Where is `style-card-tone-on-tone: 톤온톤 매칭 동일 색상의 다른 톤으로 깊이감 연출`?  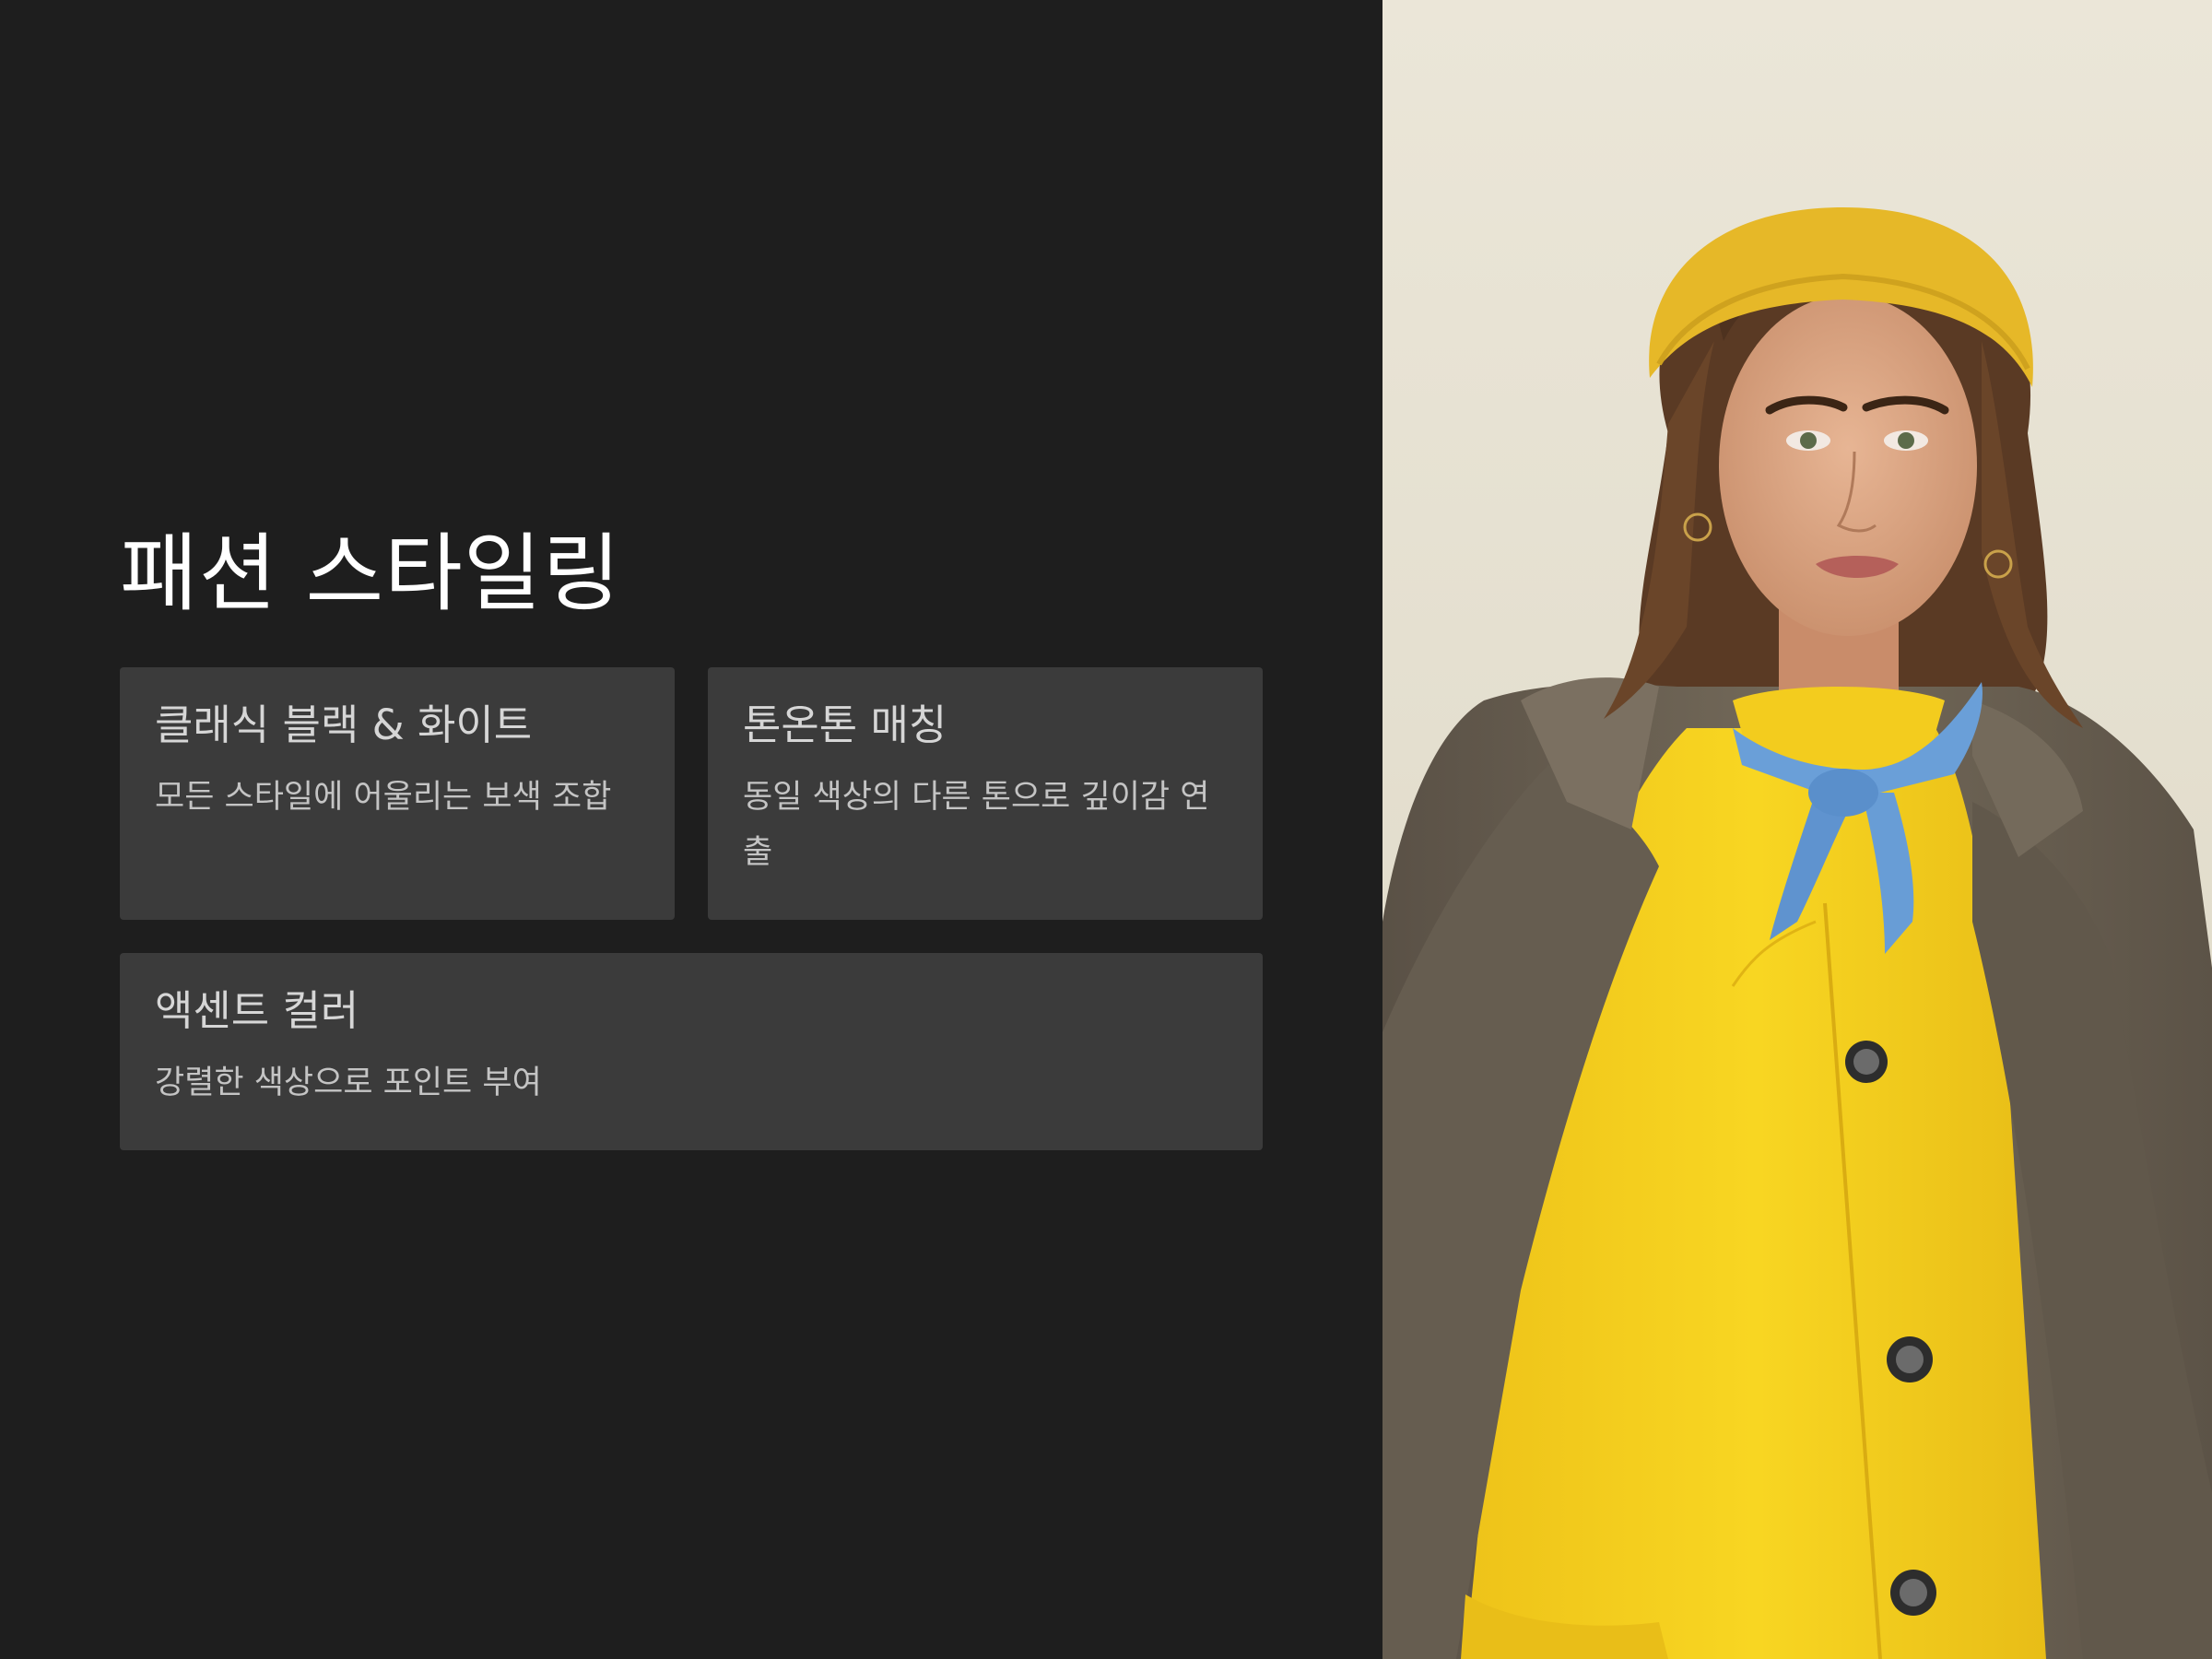
style-card-tone-on-tone: 톤온톤 매칭 동일 색상의 다른 톤으로 깊이감 연출 is located at coordinates (985, 793).